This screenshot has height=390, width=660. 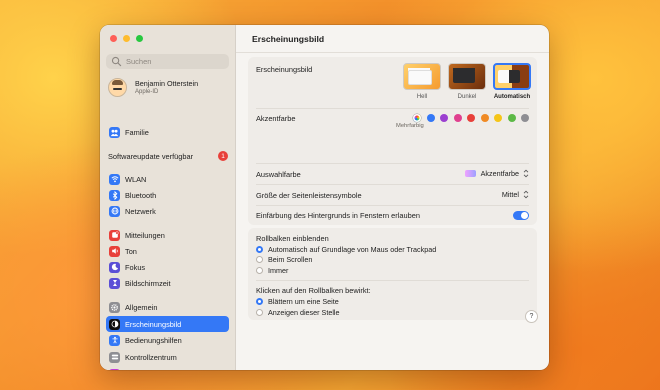 I want to click on sidebar-item-label: Bedienungshilfen, so click(x=153, y=340).